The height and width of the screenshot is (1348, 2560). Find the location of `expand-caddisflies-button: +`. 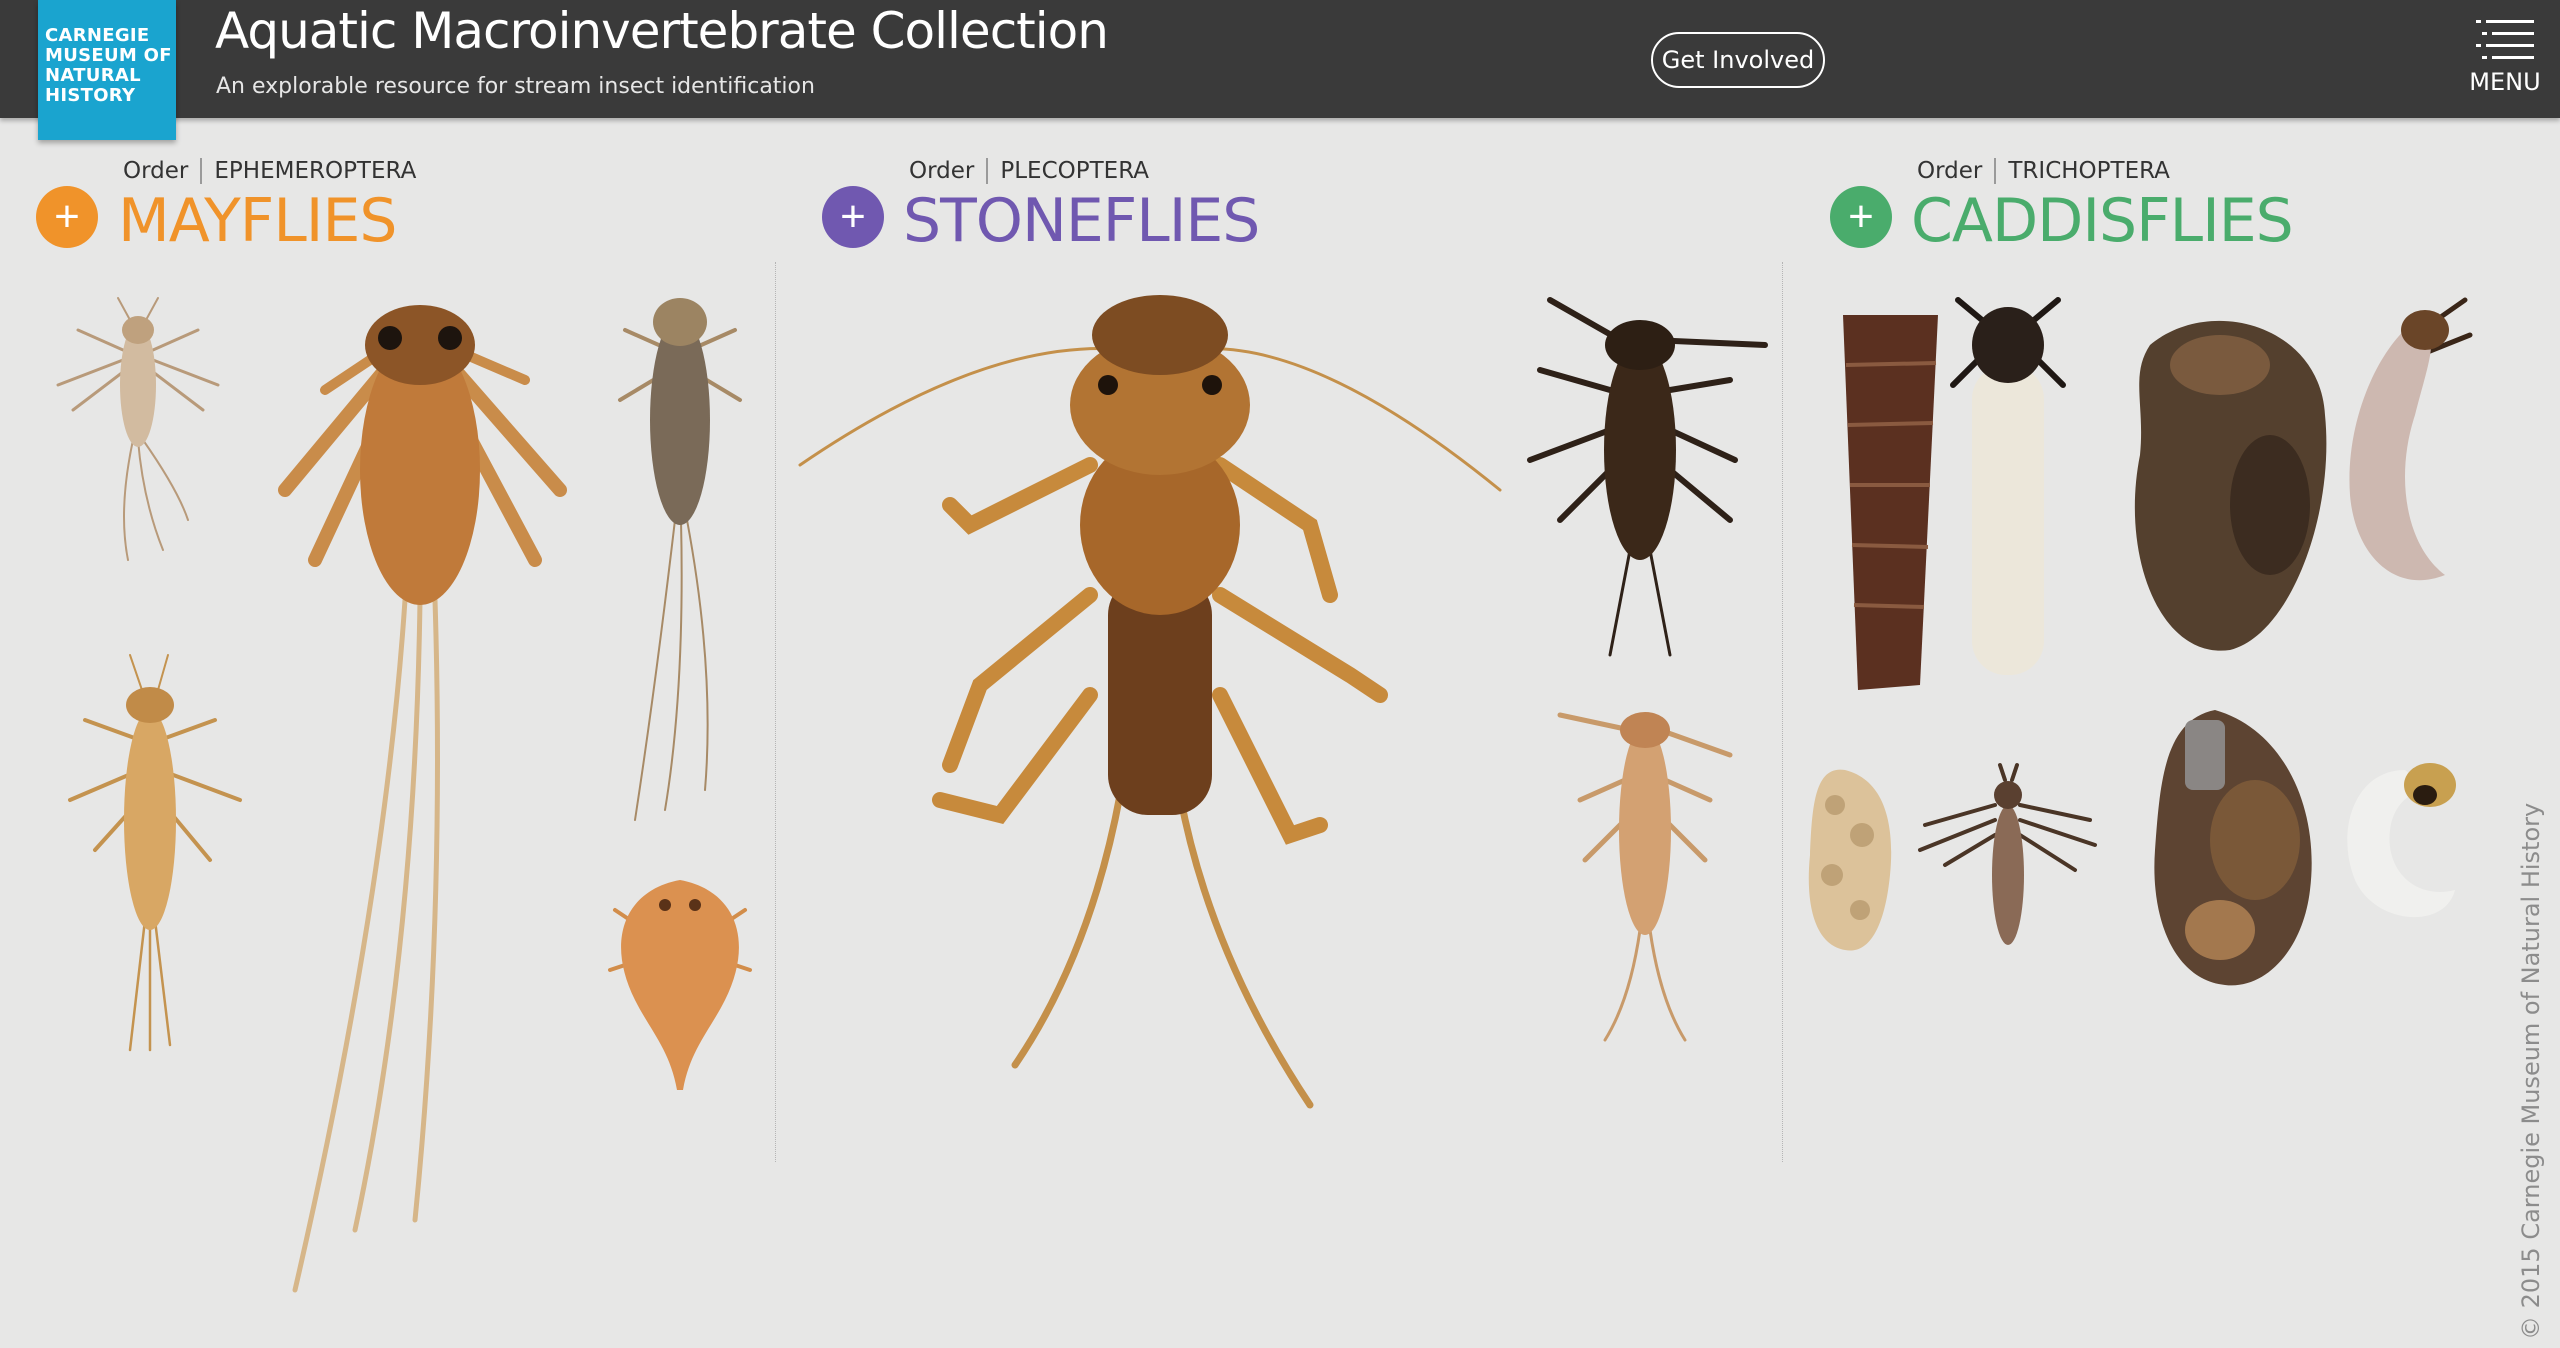

expand-caddisflies-button: + is located at coordinates (1861, 217).